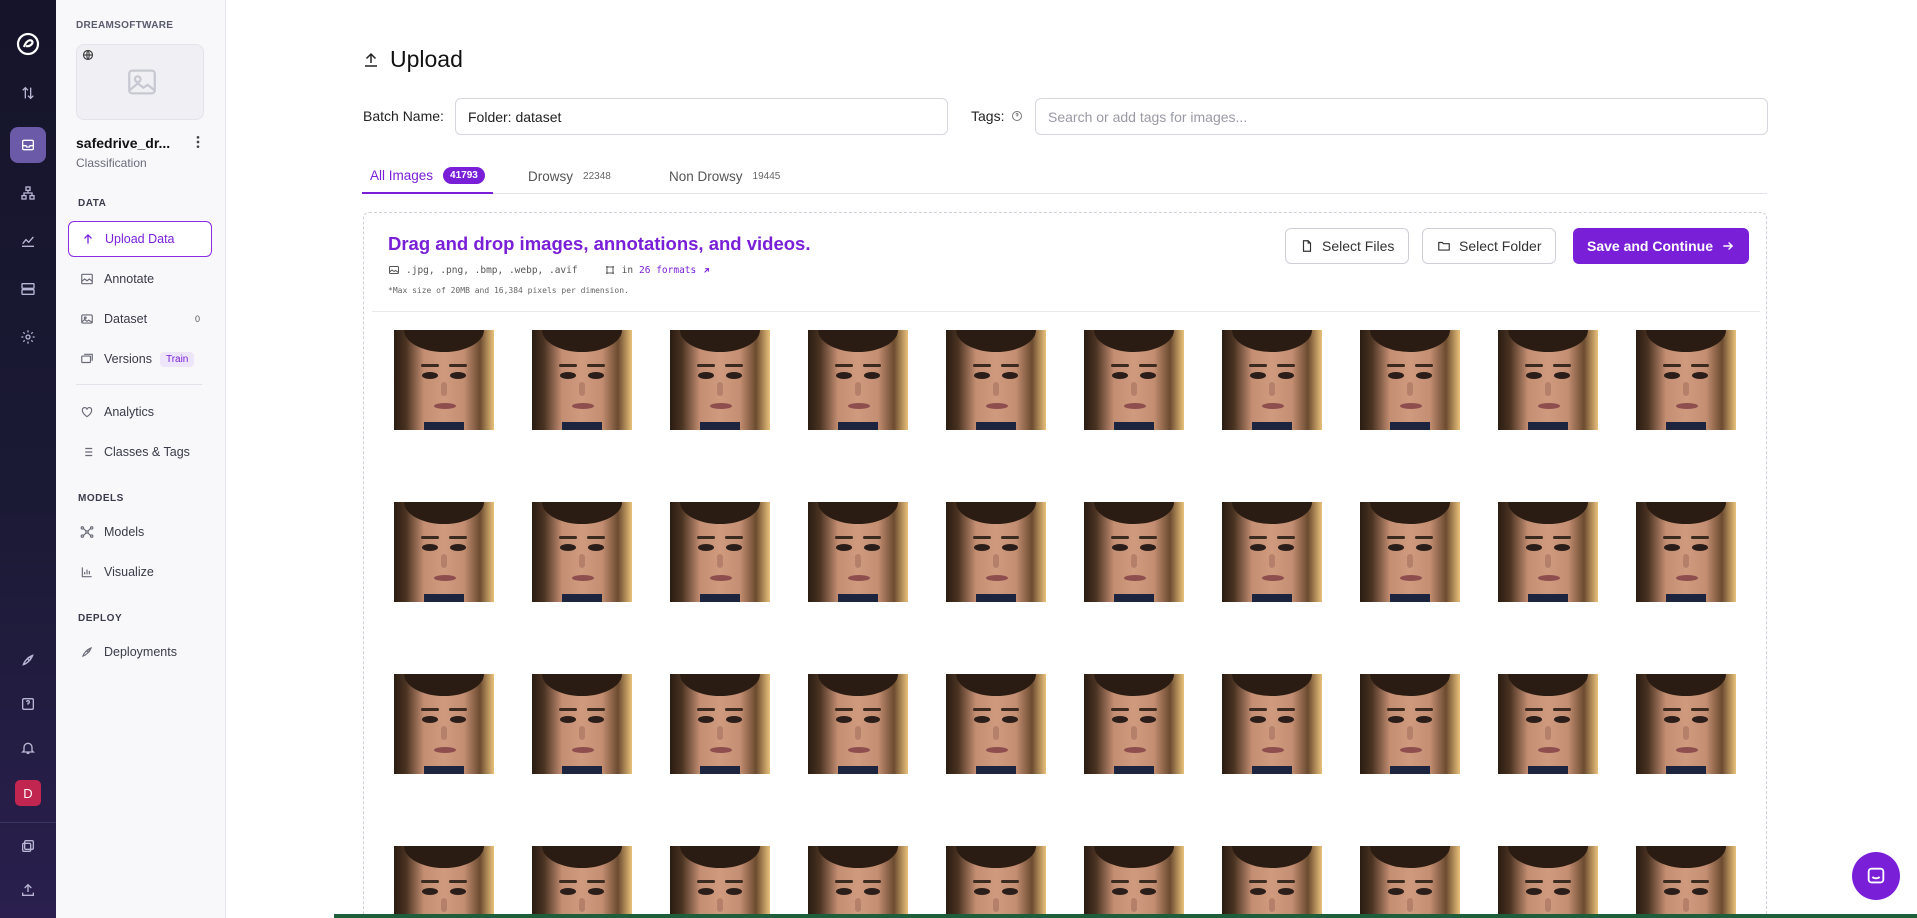  What do you see at coordinates (87, 532) in the screenshot?
I see `model-icon` at bounding box center [87, 532].